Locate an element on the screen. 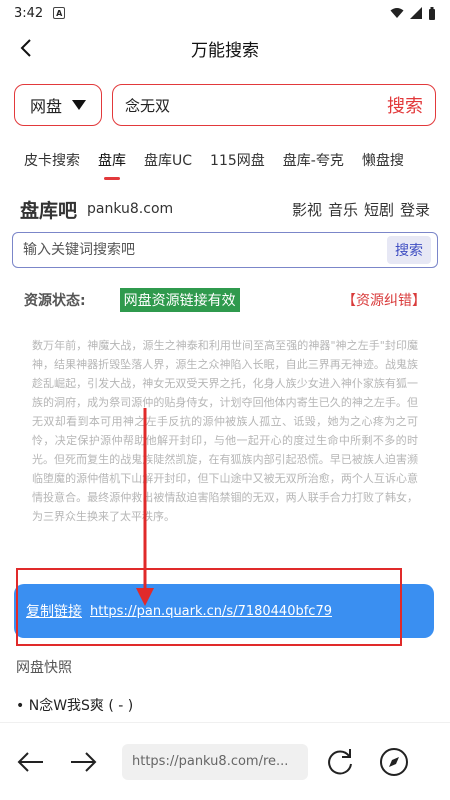  site-nav-short-drama: 短剧 is located at coordinates (379, 209).